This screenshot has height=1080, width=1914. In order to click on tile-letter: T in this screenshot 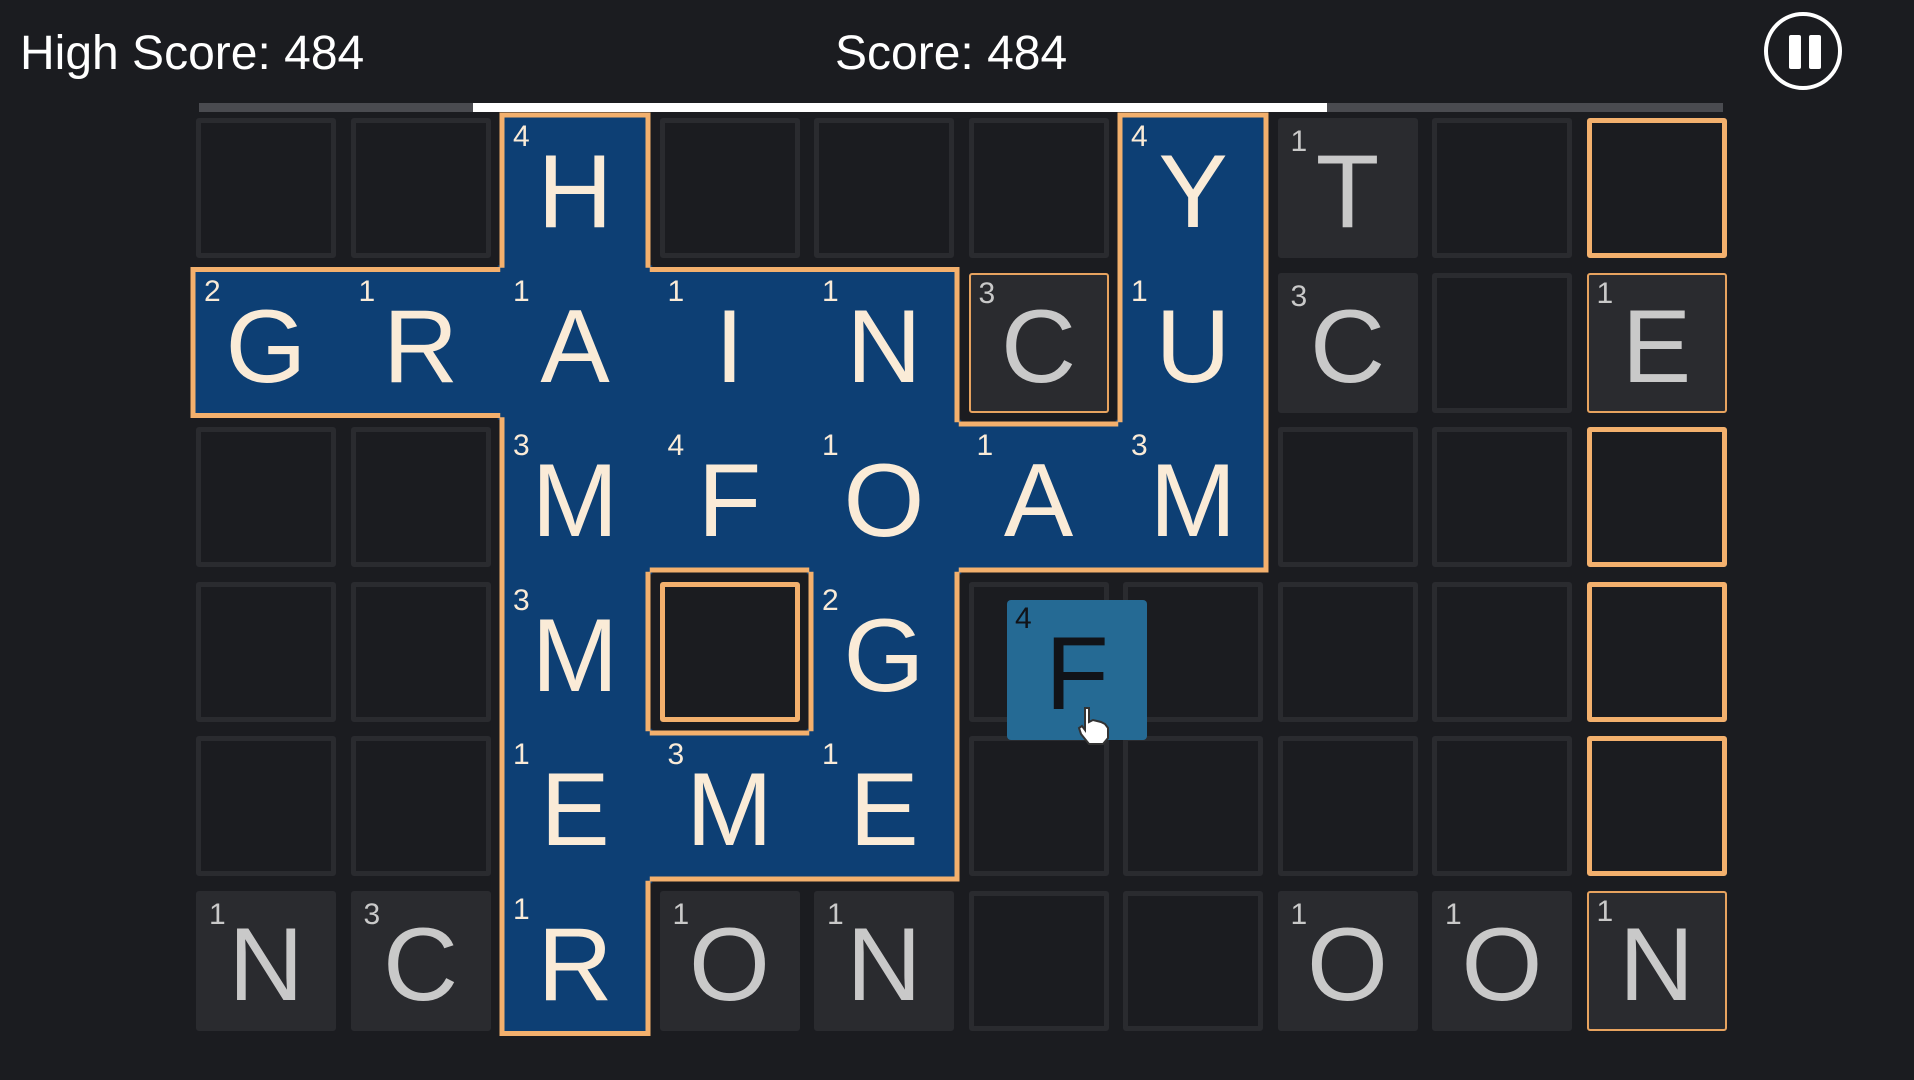, I will do `click(1347, 192)`.